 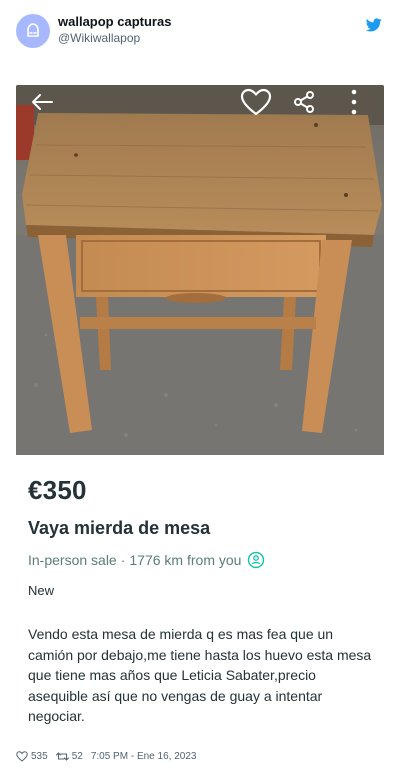 I want to click on back-button, so click(x=42, y=102).